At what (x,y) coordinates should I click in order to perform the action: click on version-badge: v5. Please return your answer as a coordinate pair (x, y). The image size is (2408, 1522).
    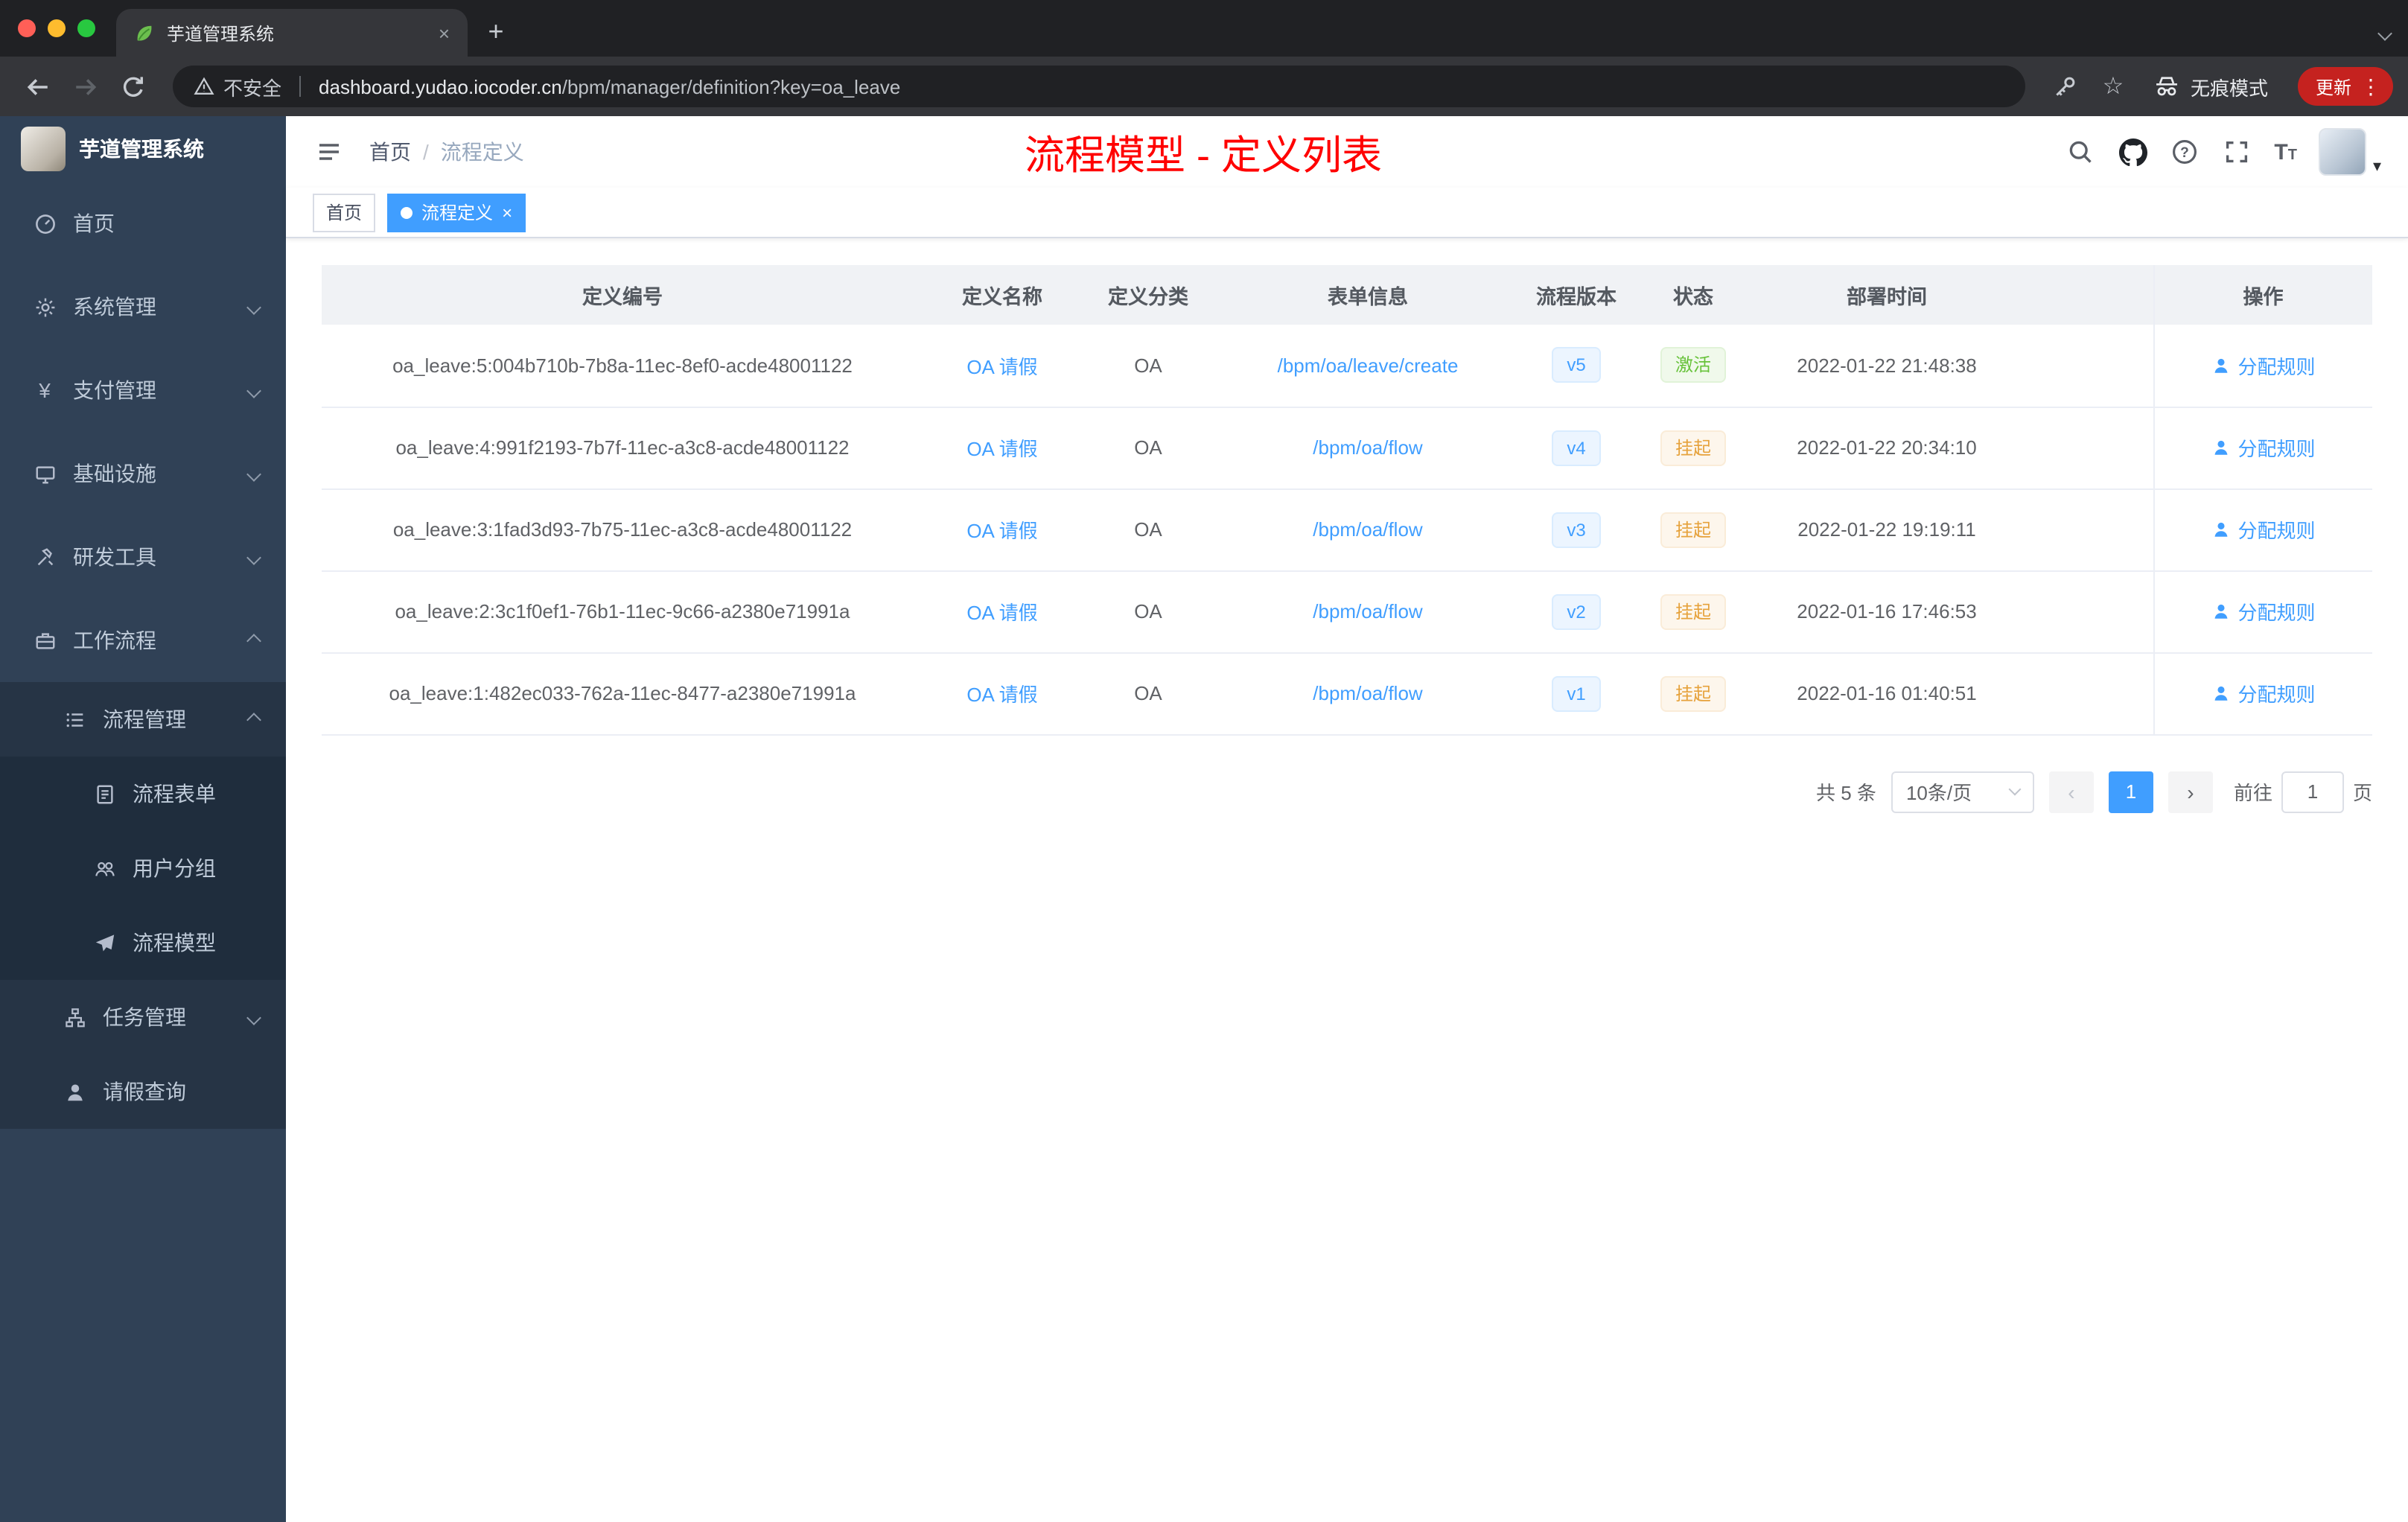
    Looking at the image, I should click on (1576, 365).